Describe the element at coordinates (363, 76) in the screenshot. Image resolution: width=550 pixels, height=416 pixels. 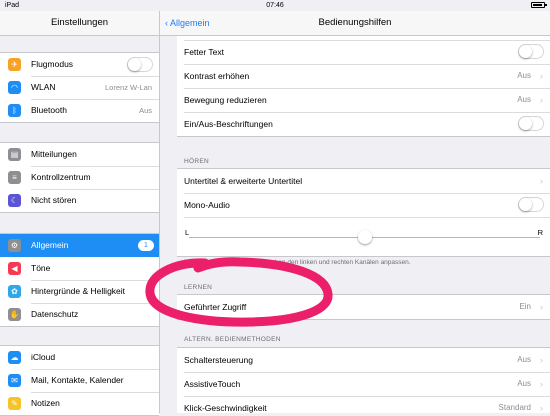
I see `settings-row-kontrast: Kontrast erhöhen Aus ›` at that location.